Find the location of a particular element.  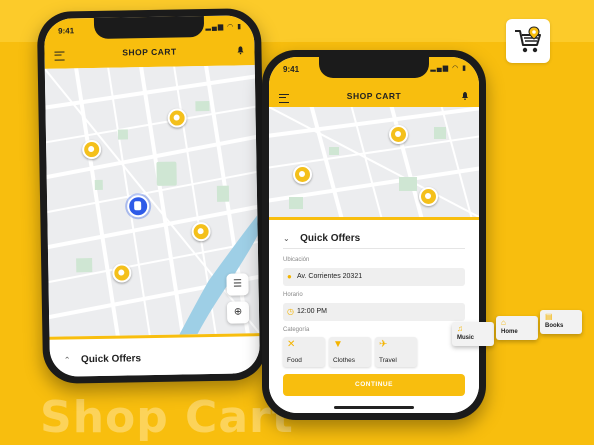

location-label: Ubicación is located at coordinates (296, 260).